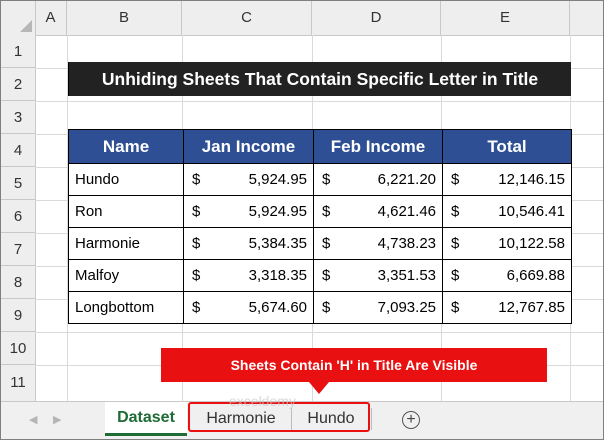 This screenshot has height=440, width=604. Describe the element at coordinates (126, 275) in the screenshot. I see `name-cell: Malfoy` at that location.